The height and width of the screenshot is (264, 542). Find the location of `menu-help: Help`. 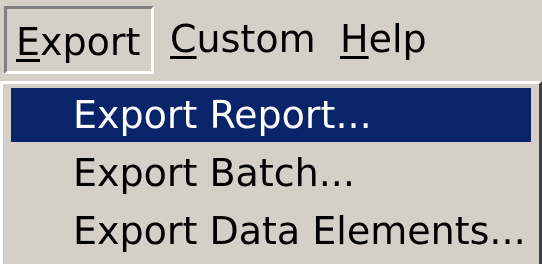

menu-help: Help is located at coordinates (383, 40).